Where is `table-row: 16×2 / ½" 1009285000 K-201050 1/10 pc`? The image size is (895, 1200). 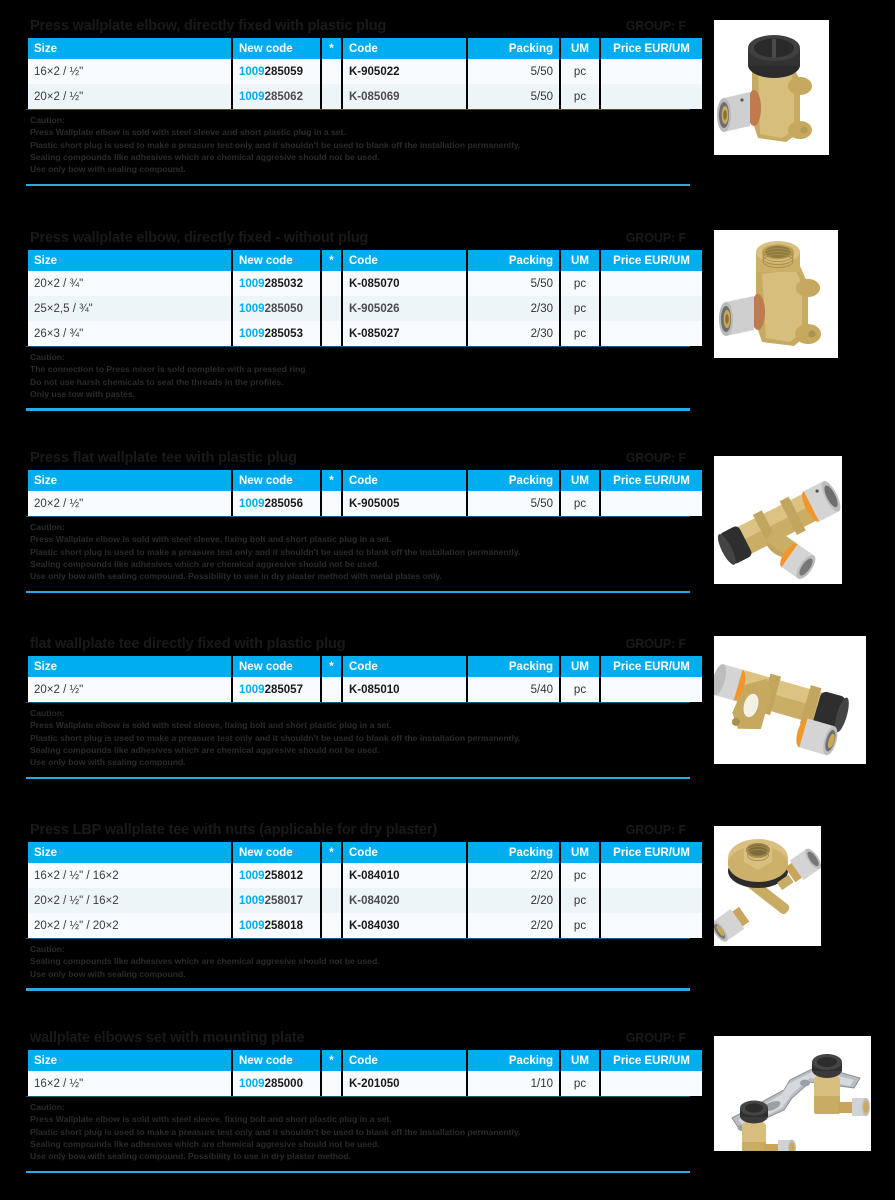 table-row: 16×2 / ½" 1009285000 K-201050 1/10 pc is located at coordinates (365, 1083).